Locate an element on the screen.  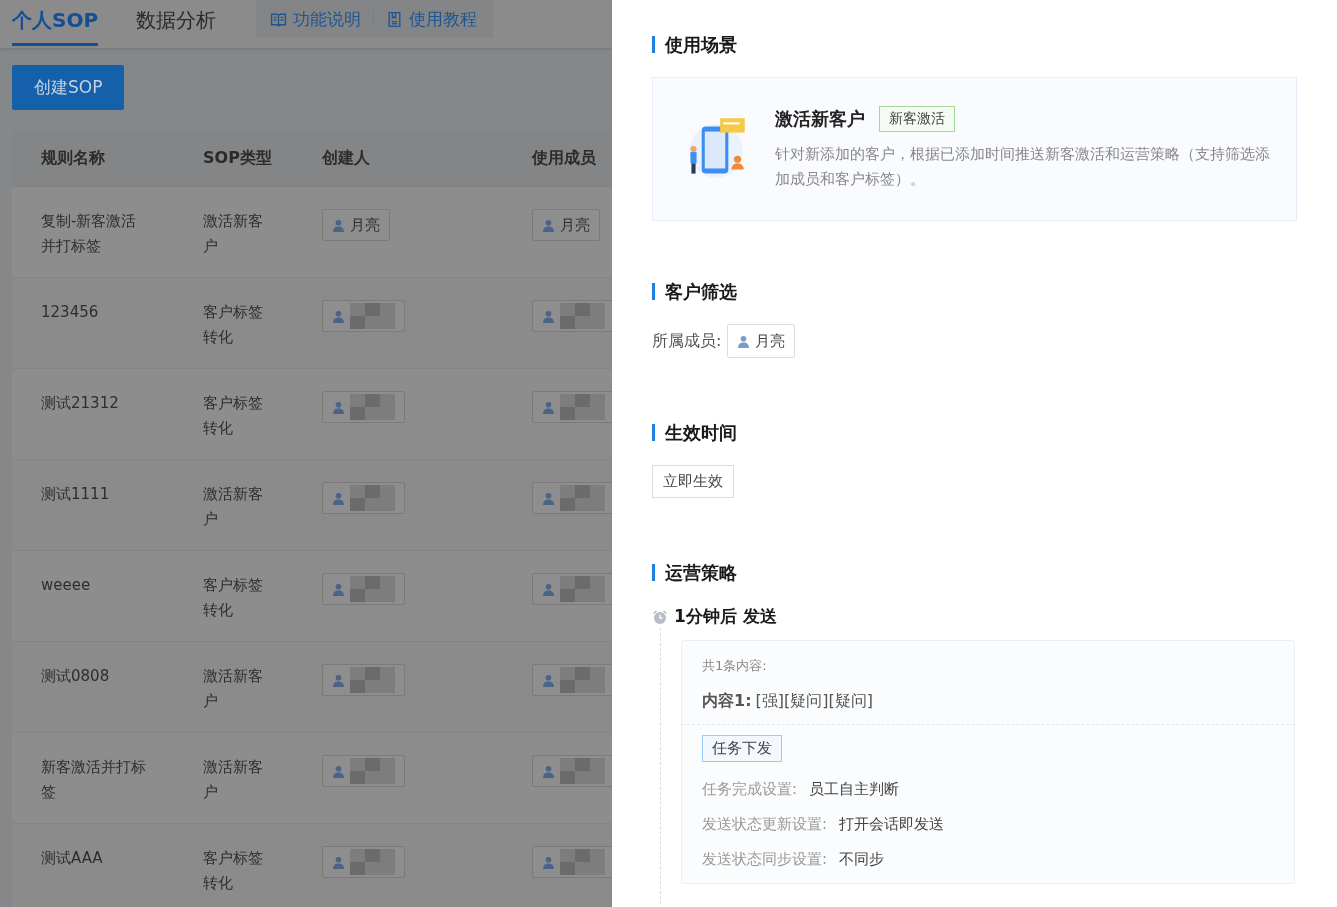
scene-title: 激活新客户 is located at coordinates (820, 119).